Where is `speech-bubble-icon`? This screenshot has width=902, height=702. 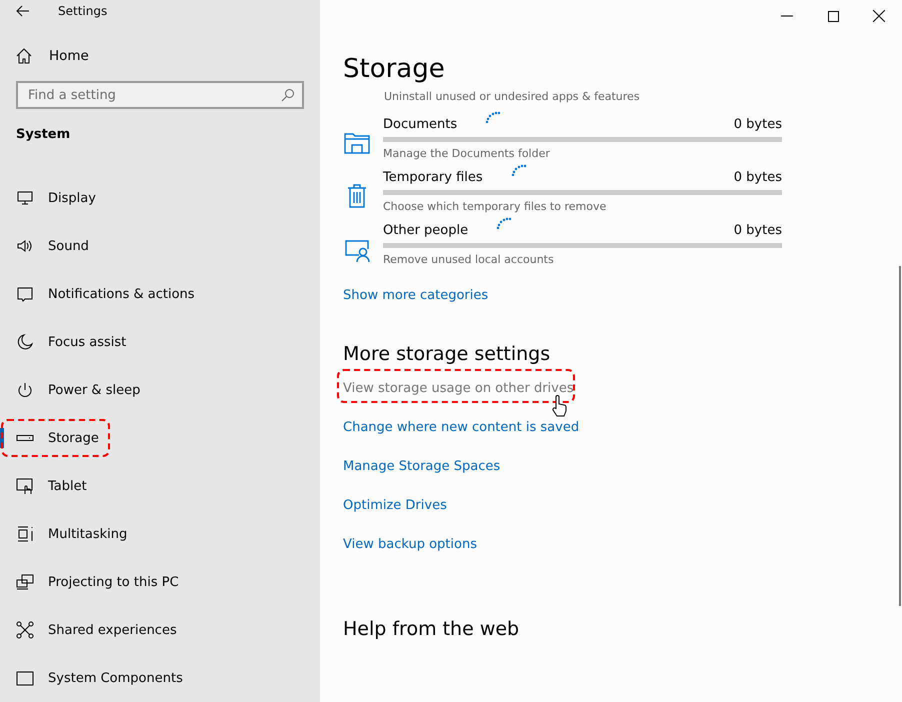 speech-bubble-icon is located at coordinates (25, 294).